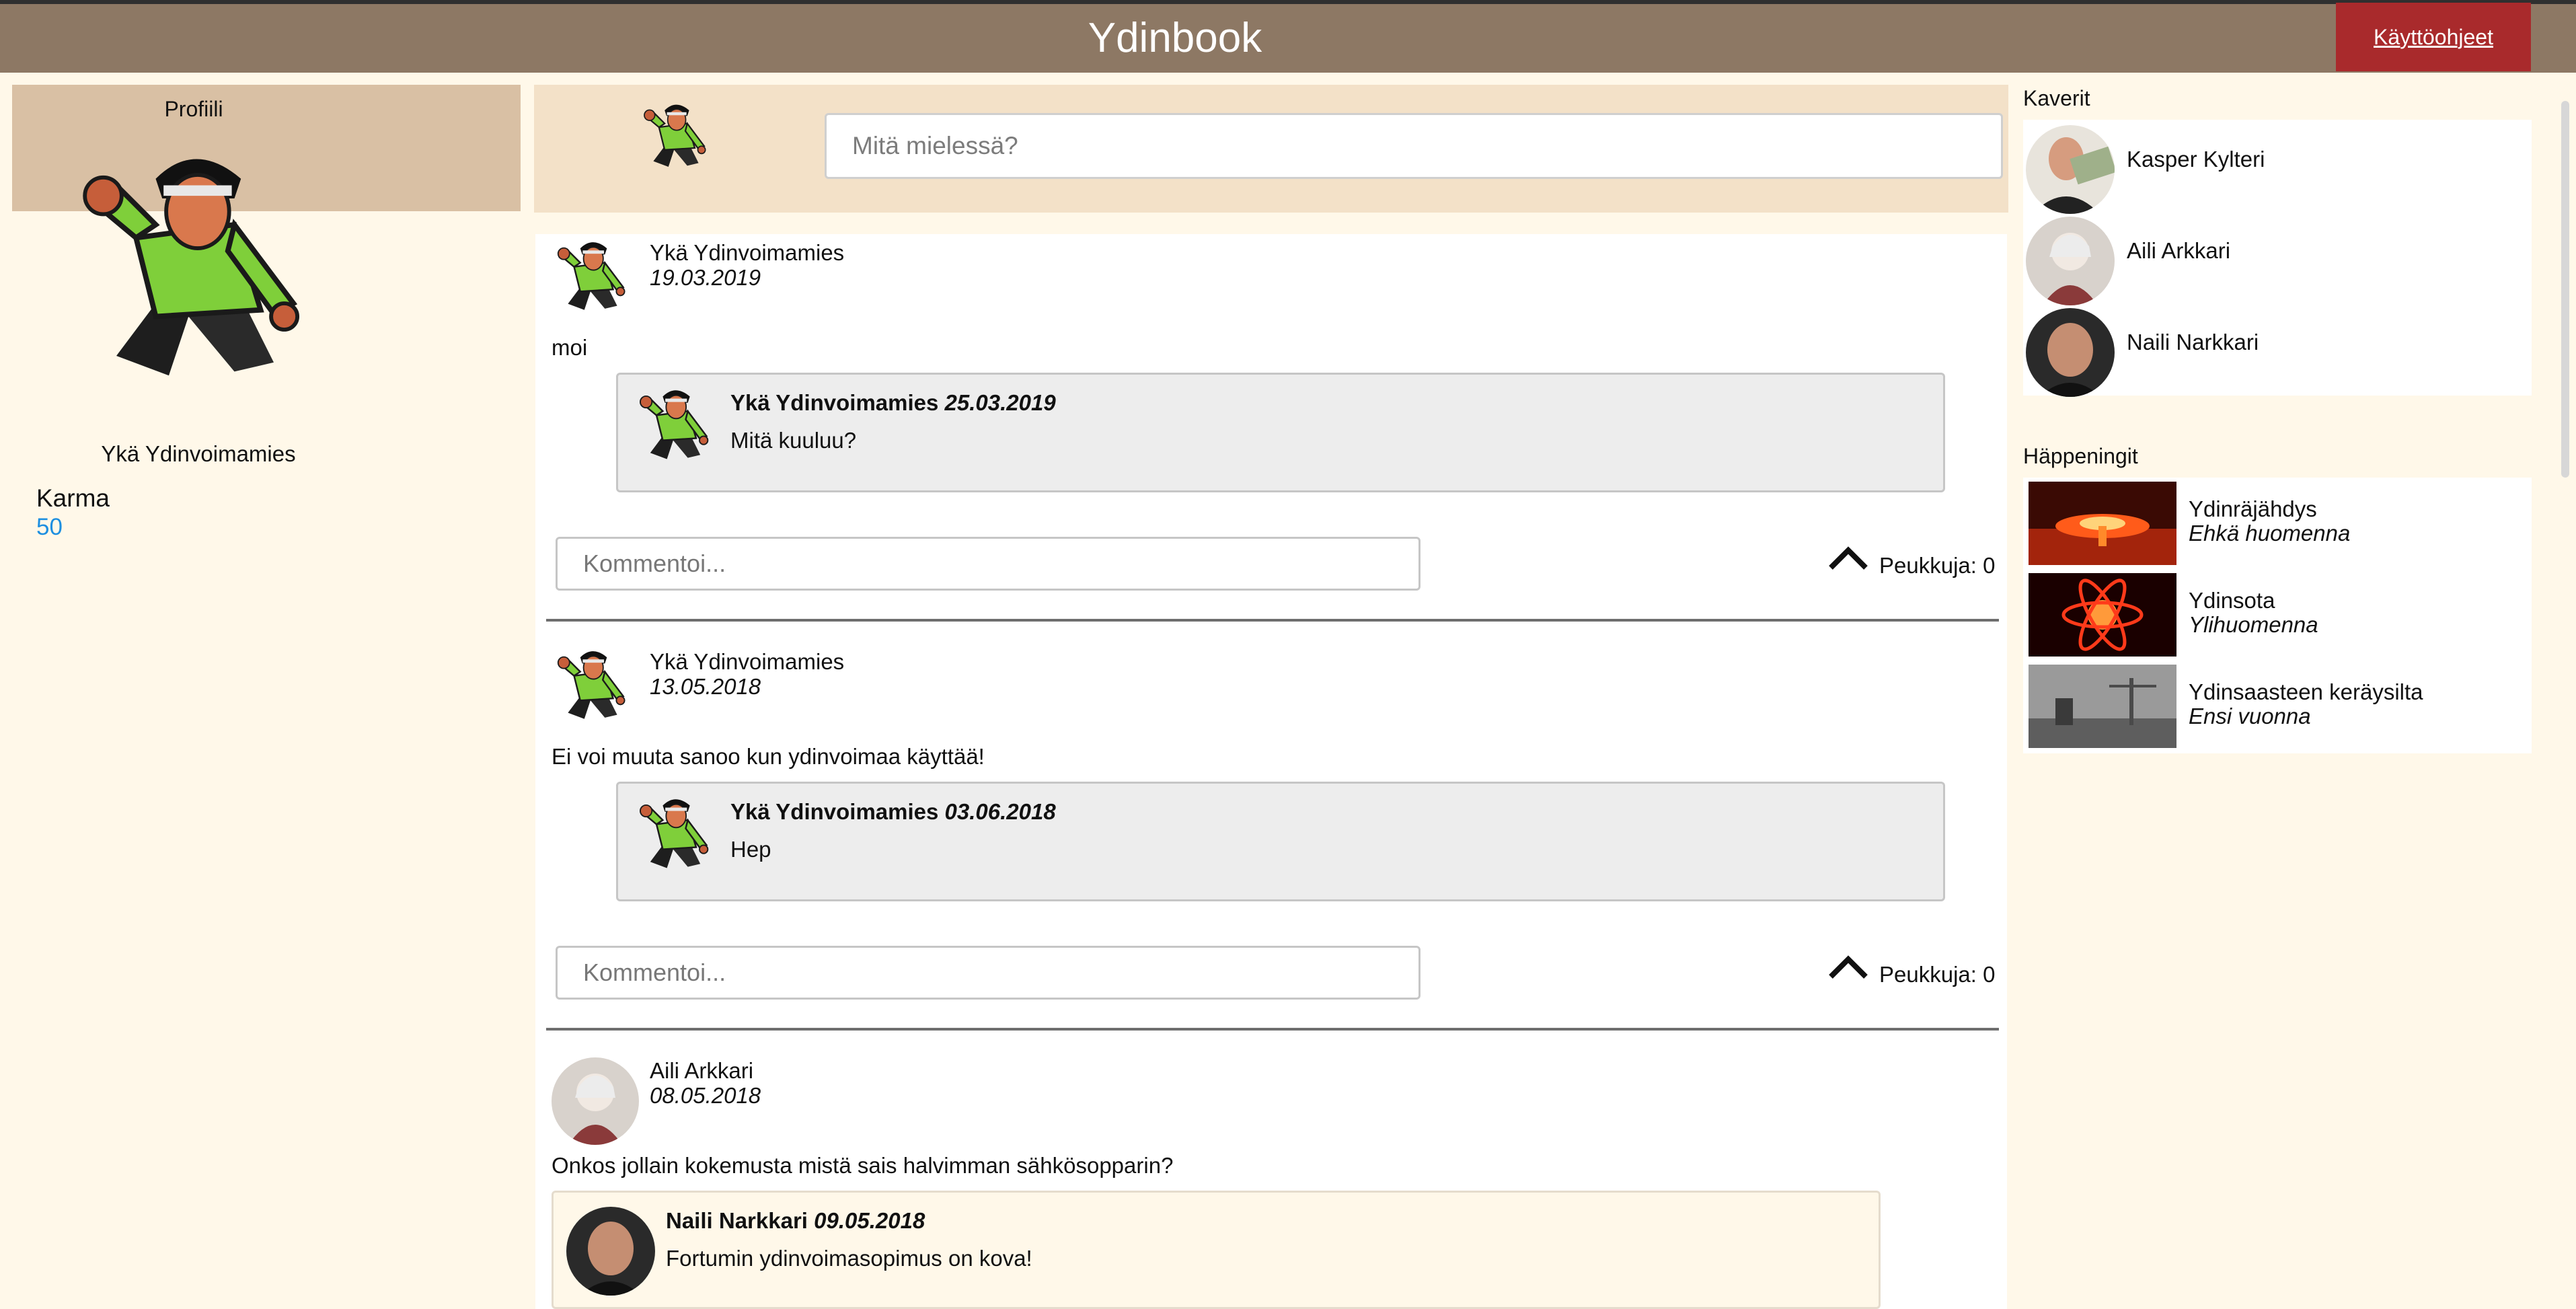 Image resolution: width=2576 pixels, height=1309 pixels. I want to click on event-name: Ydinsota, so click(2232, 600).